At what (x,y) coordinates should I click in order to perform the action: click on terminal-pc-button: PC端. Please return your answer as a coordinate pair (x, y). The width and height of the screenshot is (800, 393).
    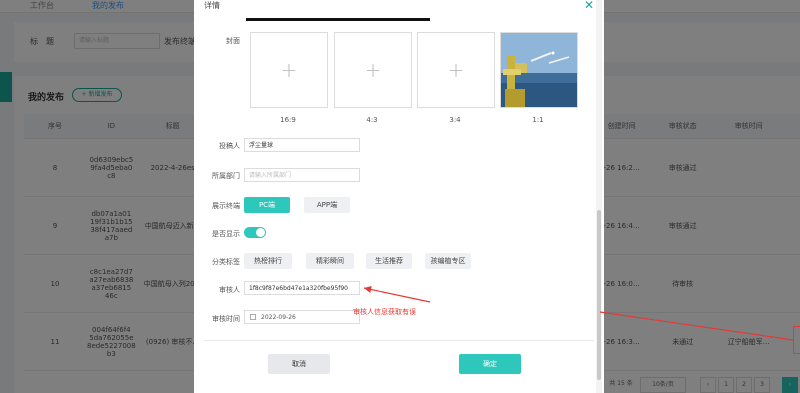
    Looking at the image, I should click on (267, 205).